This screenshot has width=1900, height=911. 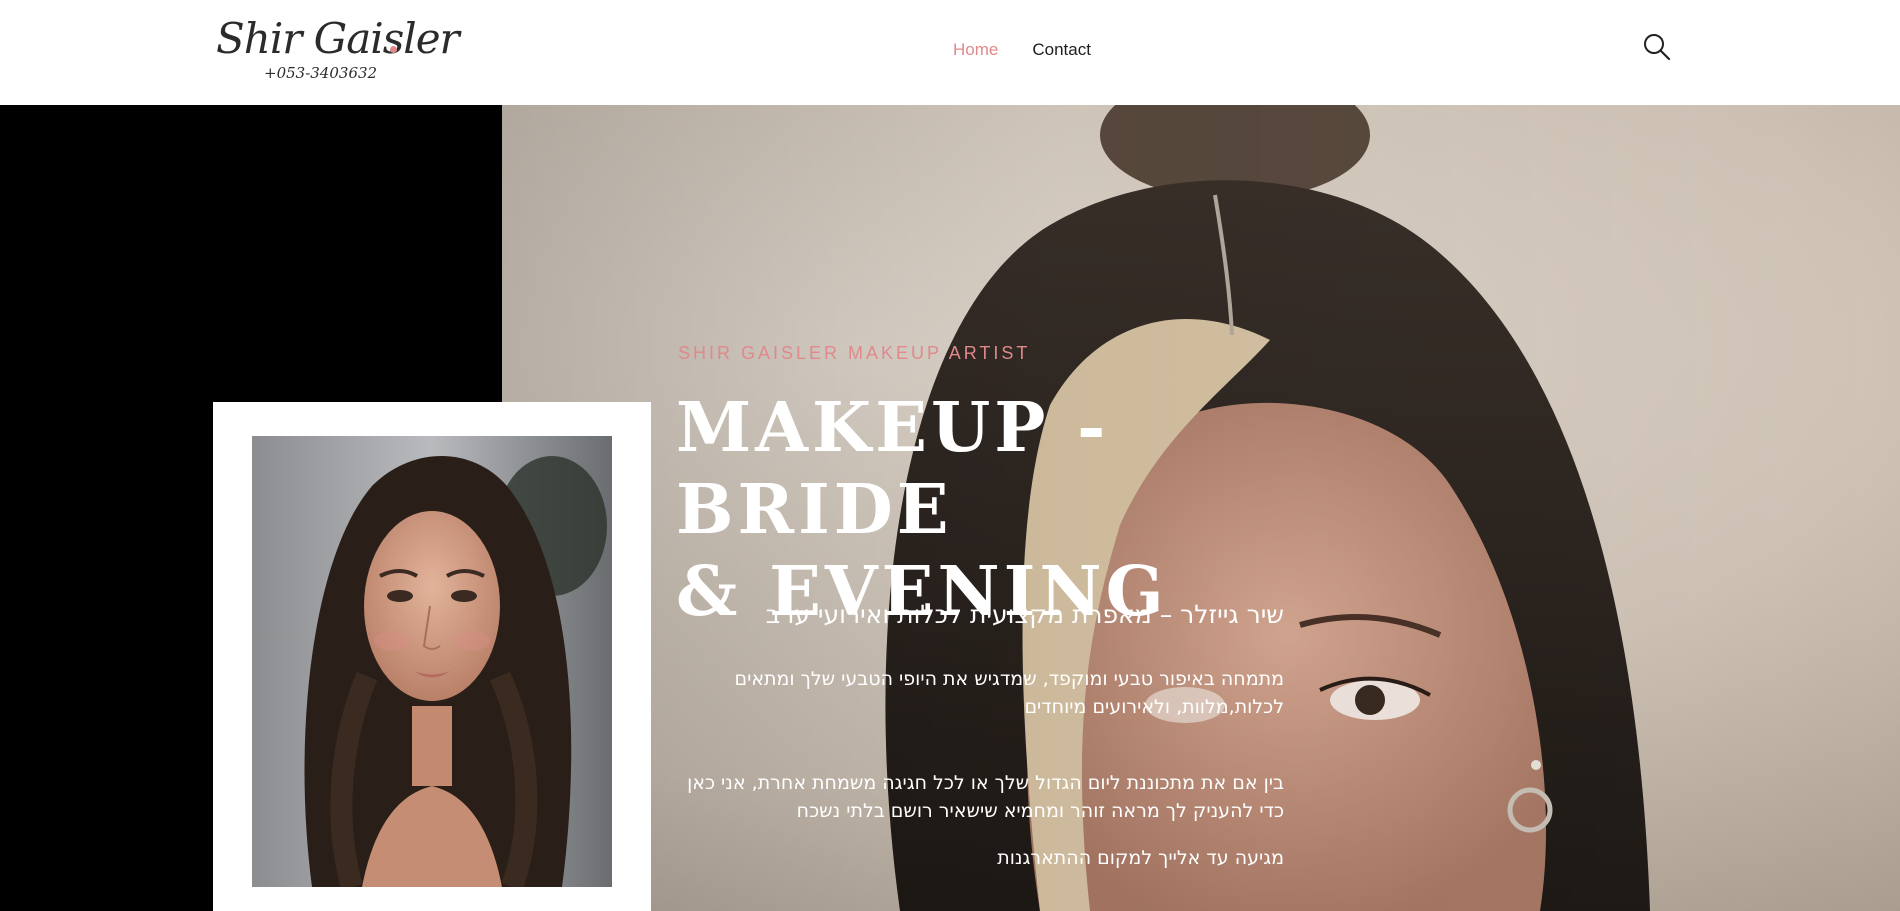 I want to click on nav-contact: Contact, so click(x=1061, y=50).